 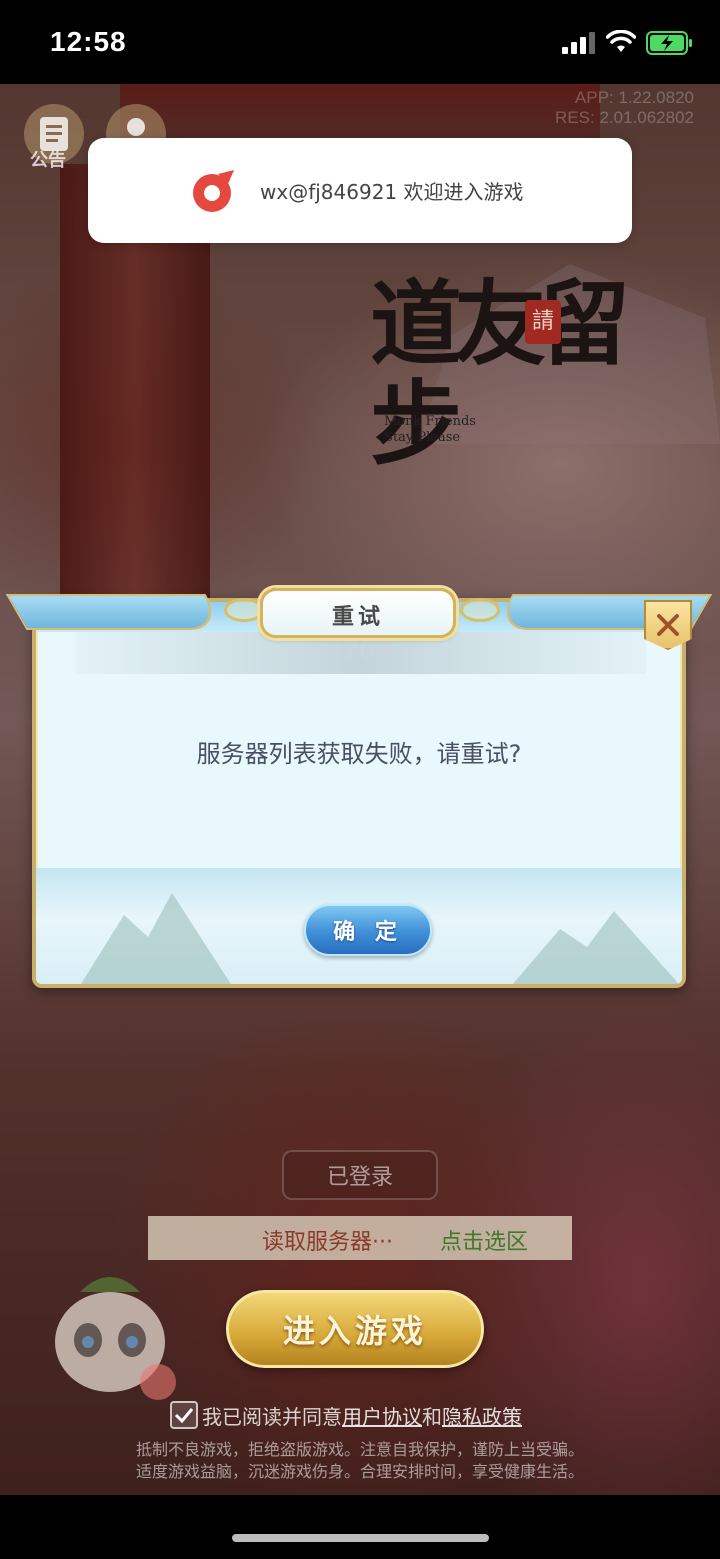 I want to click on panda-mascot-icon, so click(x=115, y=1338).